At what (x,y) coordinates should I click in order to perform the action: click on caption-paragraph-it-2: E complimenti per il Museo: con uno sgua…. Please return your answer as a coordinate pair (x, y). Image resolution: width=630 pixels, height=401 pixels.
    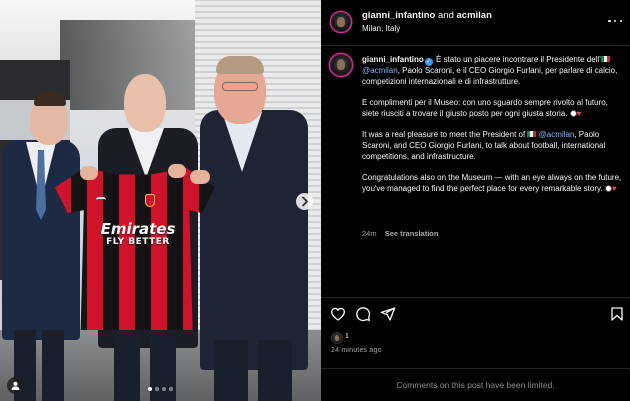
    Looking at the image, I should click on (493, 108).